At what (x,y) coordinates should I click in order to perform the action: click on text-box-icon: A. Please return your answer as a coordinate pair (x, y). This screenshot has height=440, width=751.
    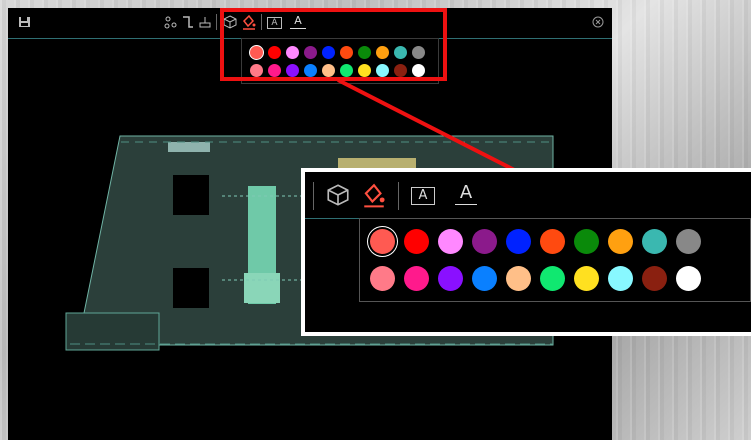
    Looking at the image, I should click on (423, 196).